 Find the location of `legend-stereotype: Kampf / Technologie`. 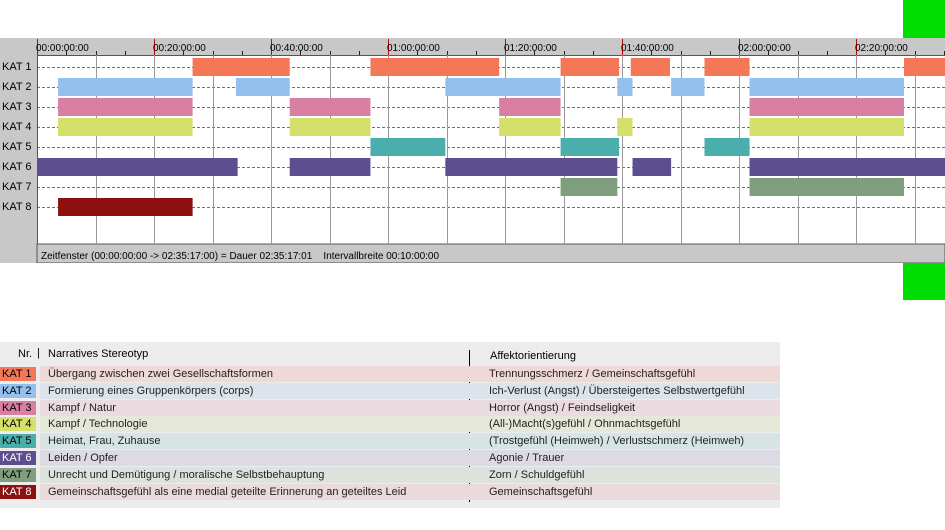

legend-stereotype: Kampf / Technologie is located at coordinates (98, 424).